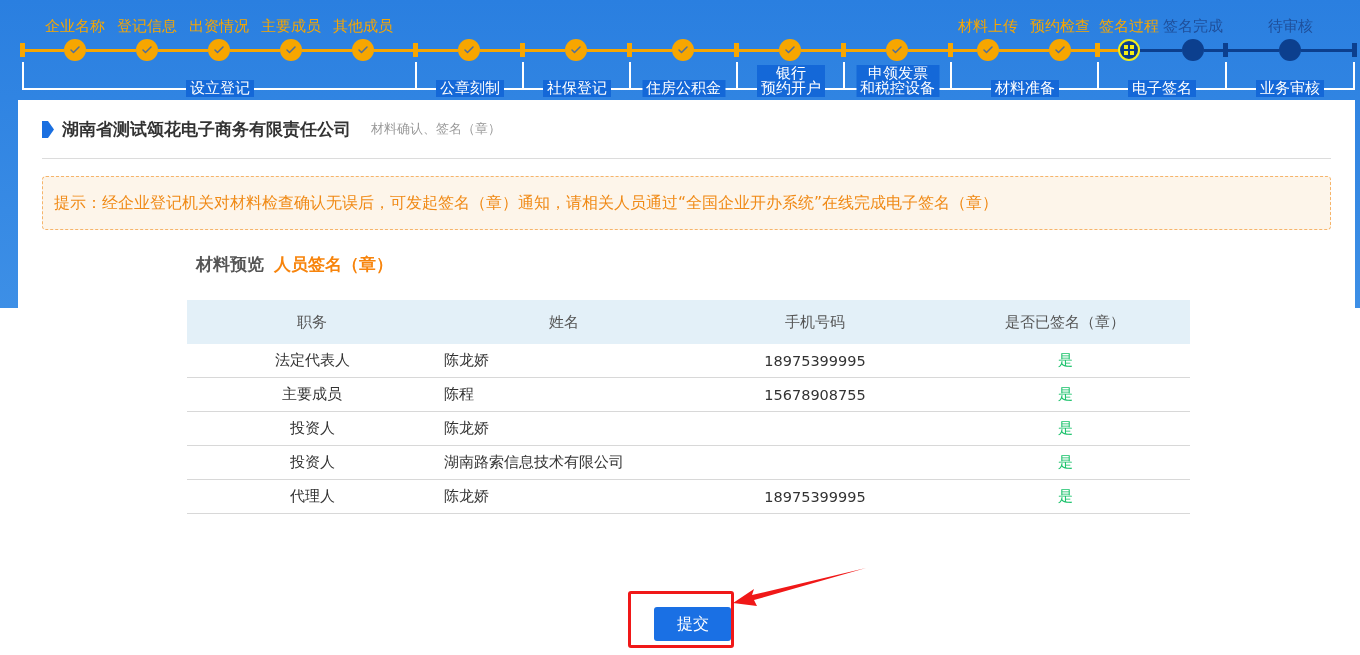 Image resolution: width=1360 pixels, height=655 pixels. I want to click on phase-label: 银行 预约开户, so click(790, 81).